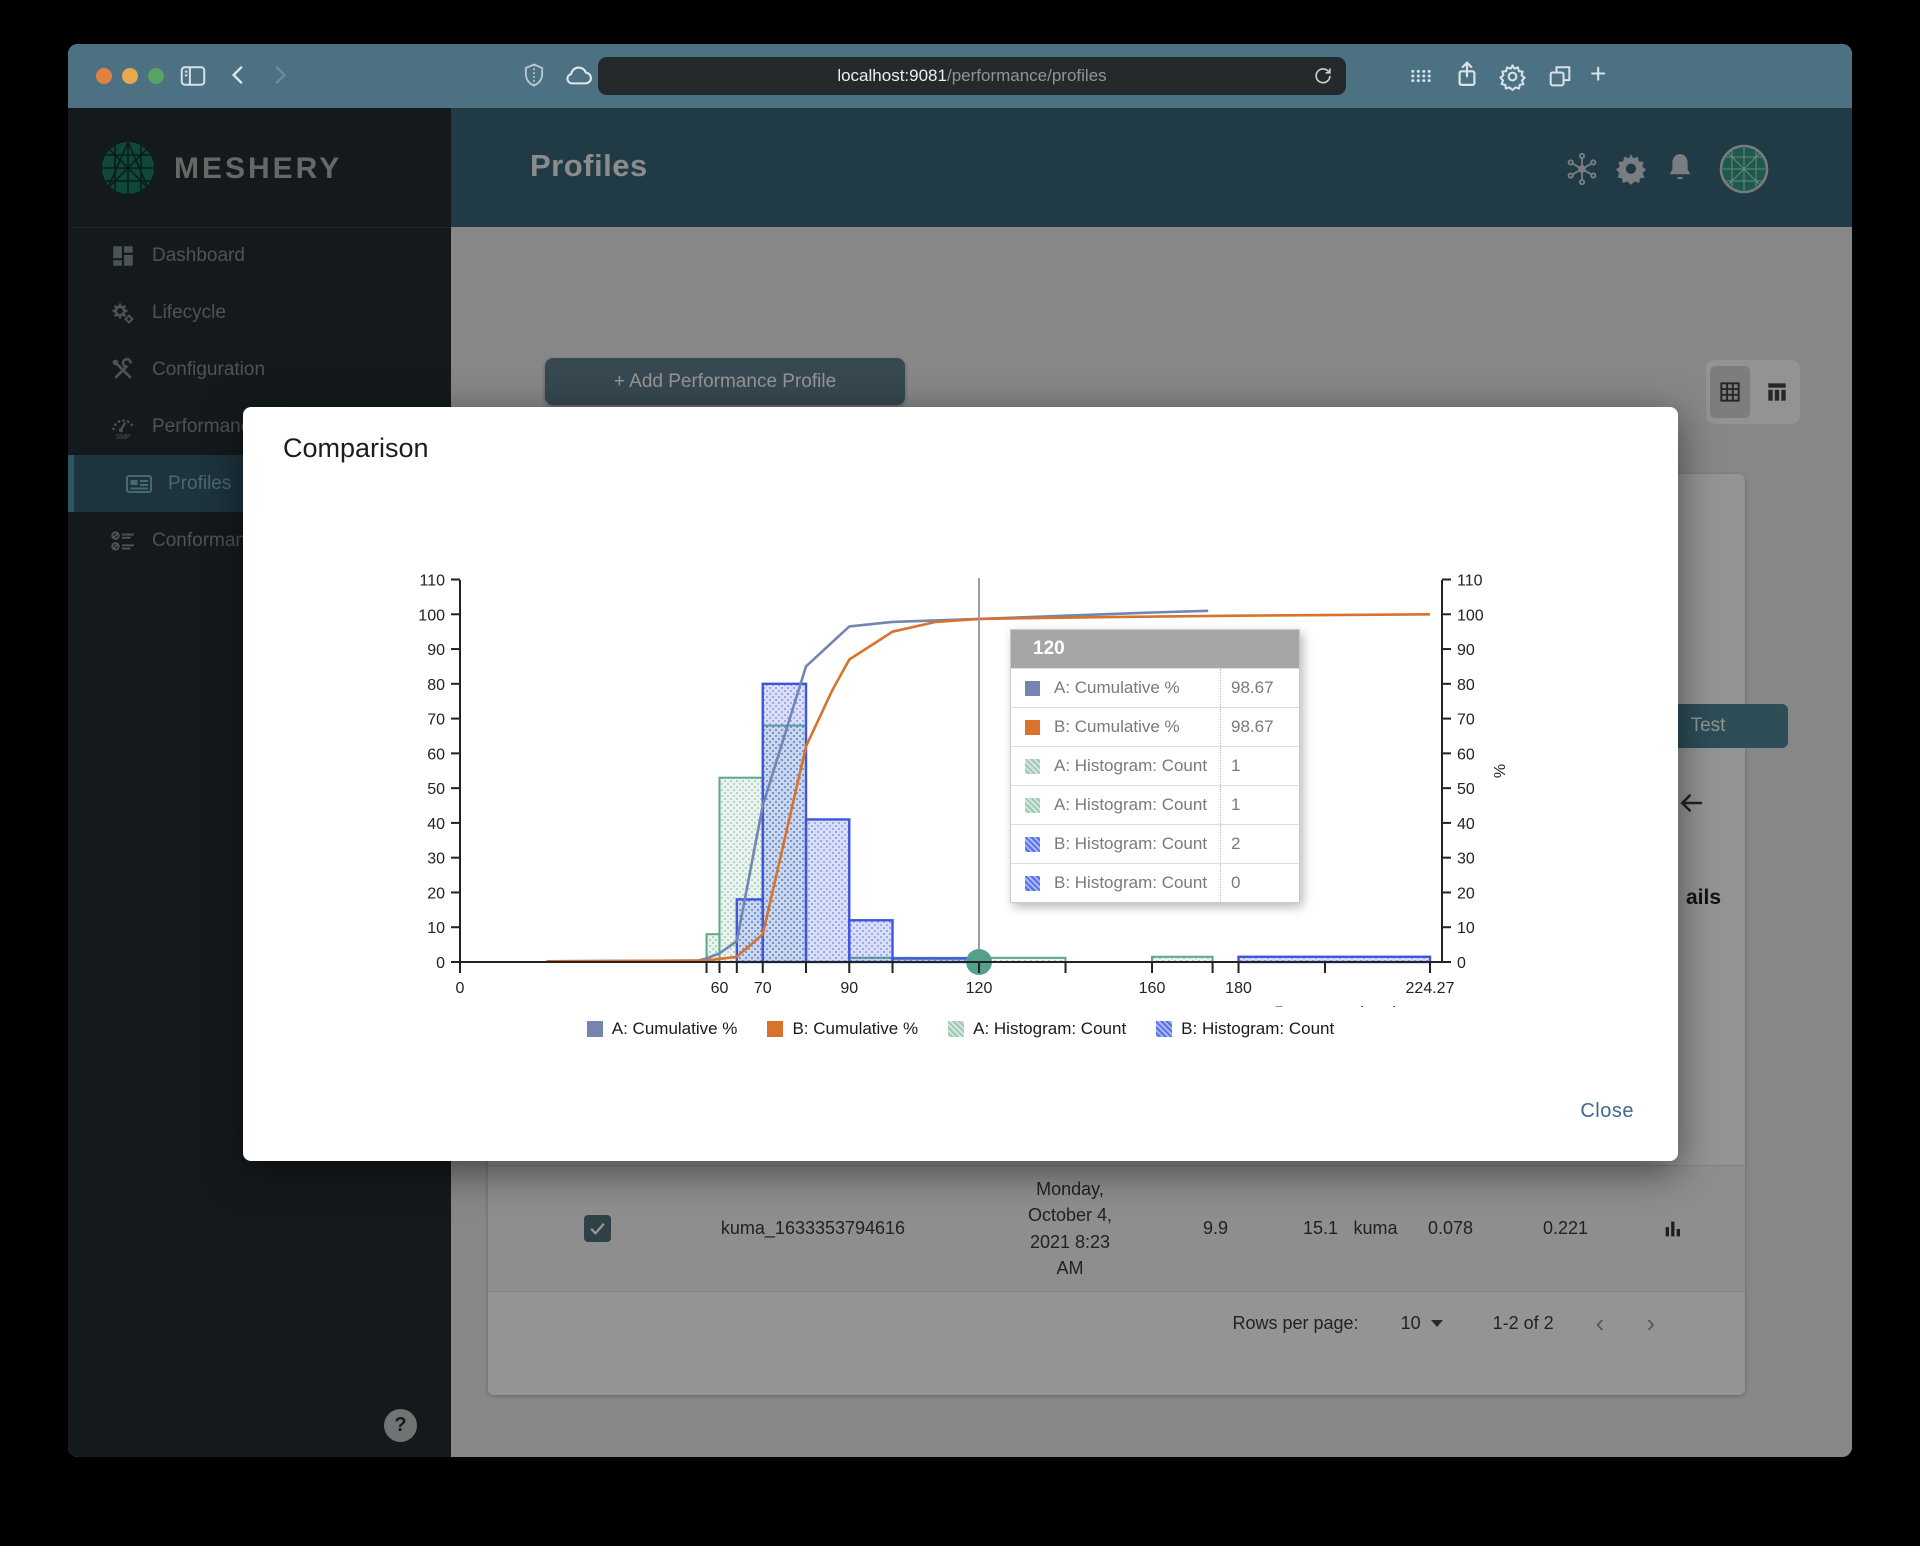  I want to click on x-axis-label: Response time in ms, so click(1353, 1005).